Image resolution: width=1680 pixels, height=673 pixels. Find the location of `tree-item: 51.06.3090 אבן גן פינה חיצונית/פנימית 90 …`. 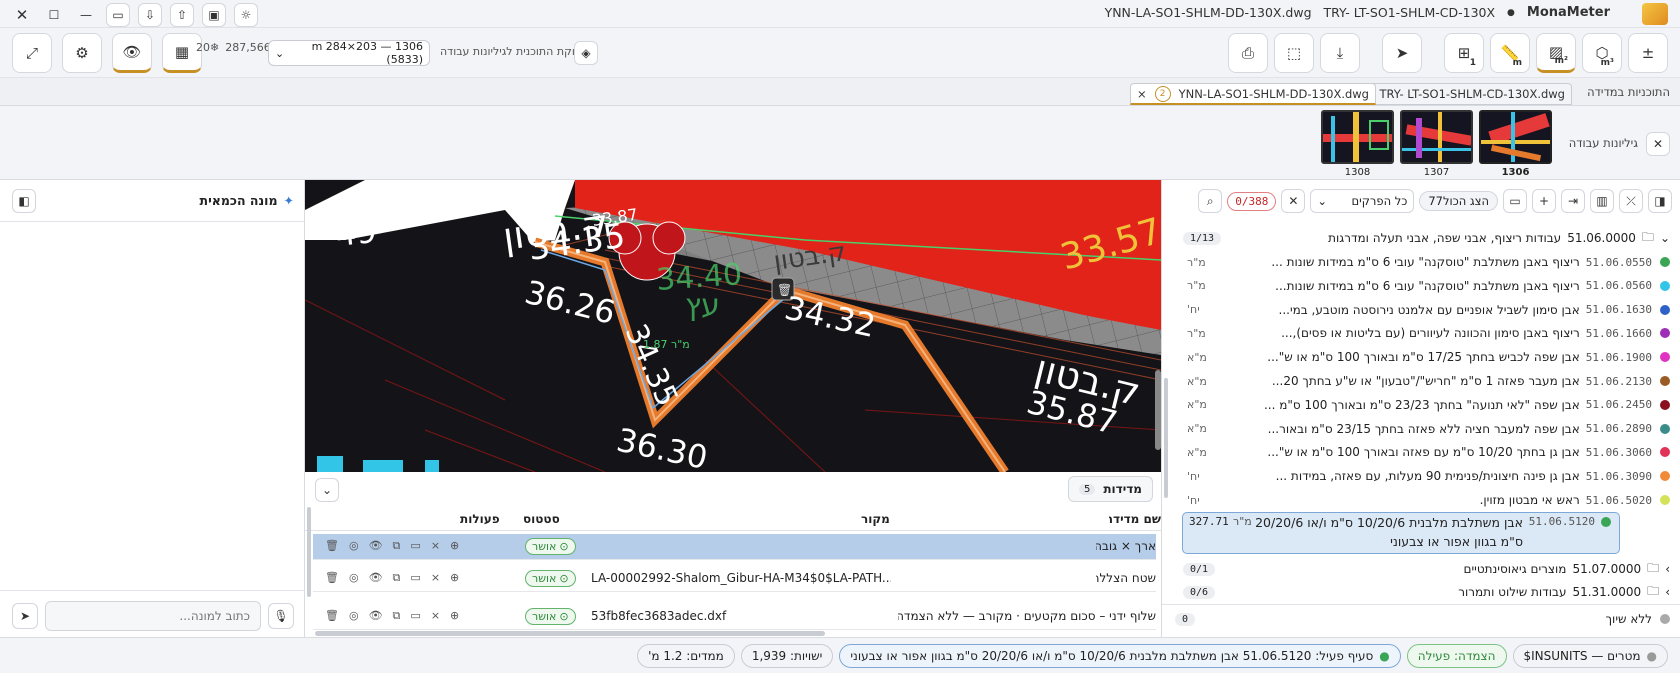

tree-item: 51.06.3090 אבן גן פינה חיצונית/פנימית 90 … is located at coordinates (1420, 476).